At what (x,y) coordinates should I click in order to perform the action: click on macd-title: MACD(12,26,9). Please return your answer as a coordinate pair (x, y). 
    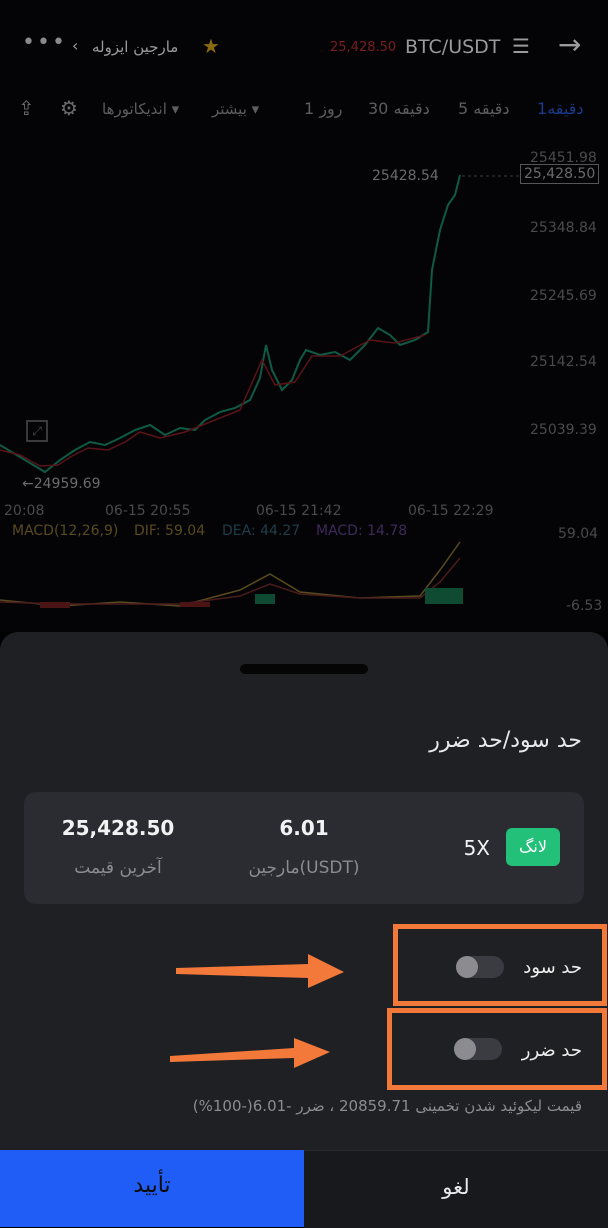
    Looking at the image, I should click on (65, 531).